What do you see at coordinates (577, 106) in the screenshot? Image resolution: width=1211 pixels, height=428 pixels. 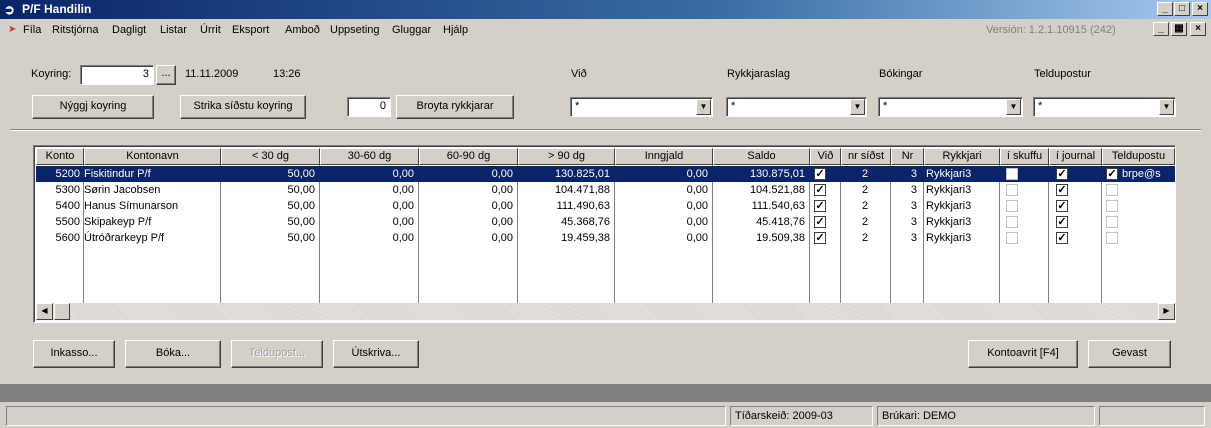 I see `vid-filter-value: *` at bounding box center [577, 106].